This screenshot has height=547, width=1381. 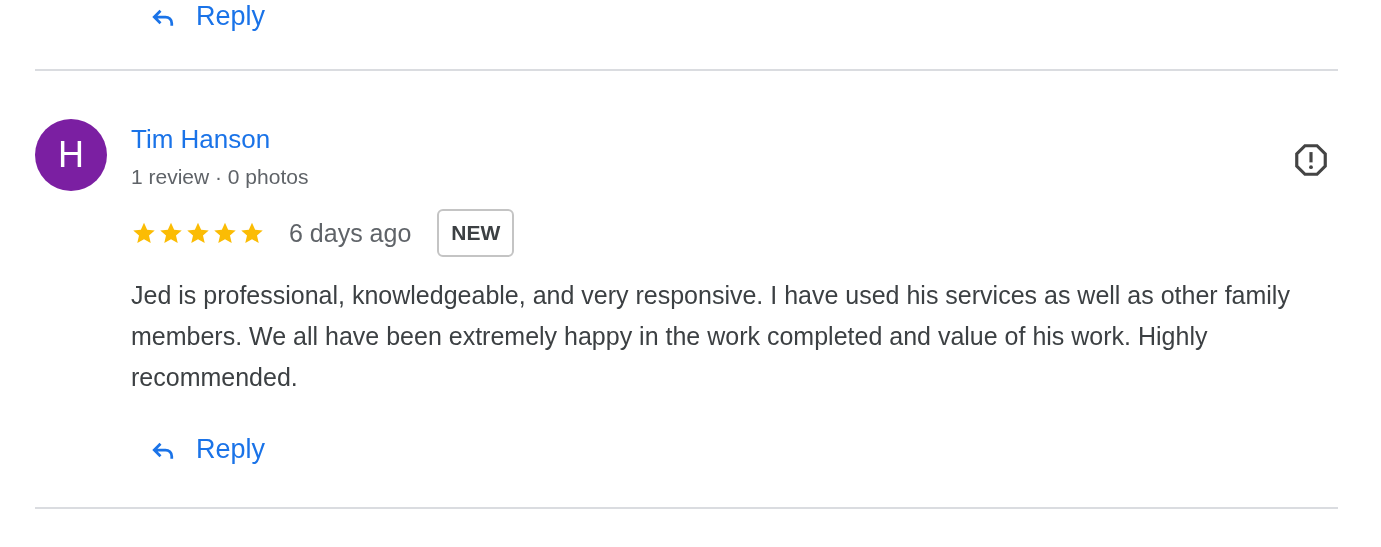 What do you see at coordinates (220, 139) in the screenshot?
I see `reviewer-name: Tim Hanson` at bounding box center [220, 139].